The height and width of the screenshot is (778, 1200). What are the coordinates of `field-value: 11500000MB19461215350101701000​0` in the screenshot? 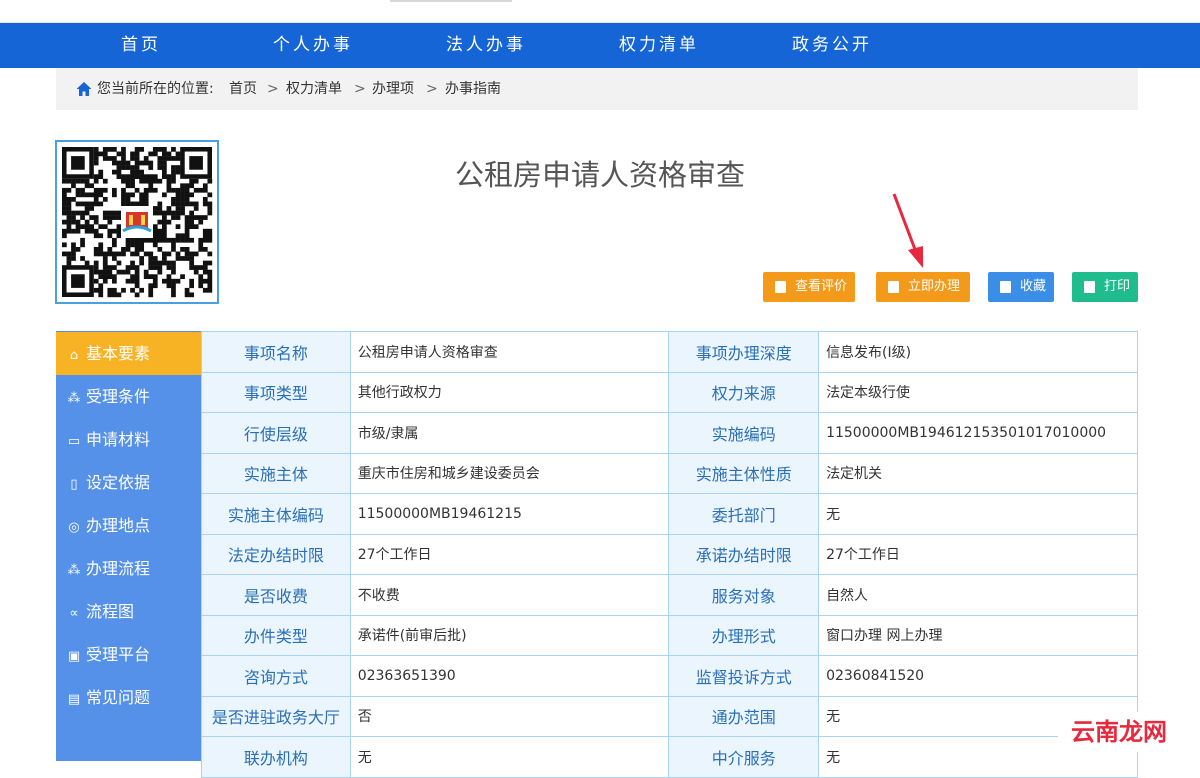 It's located at (978, 433).